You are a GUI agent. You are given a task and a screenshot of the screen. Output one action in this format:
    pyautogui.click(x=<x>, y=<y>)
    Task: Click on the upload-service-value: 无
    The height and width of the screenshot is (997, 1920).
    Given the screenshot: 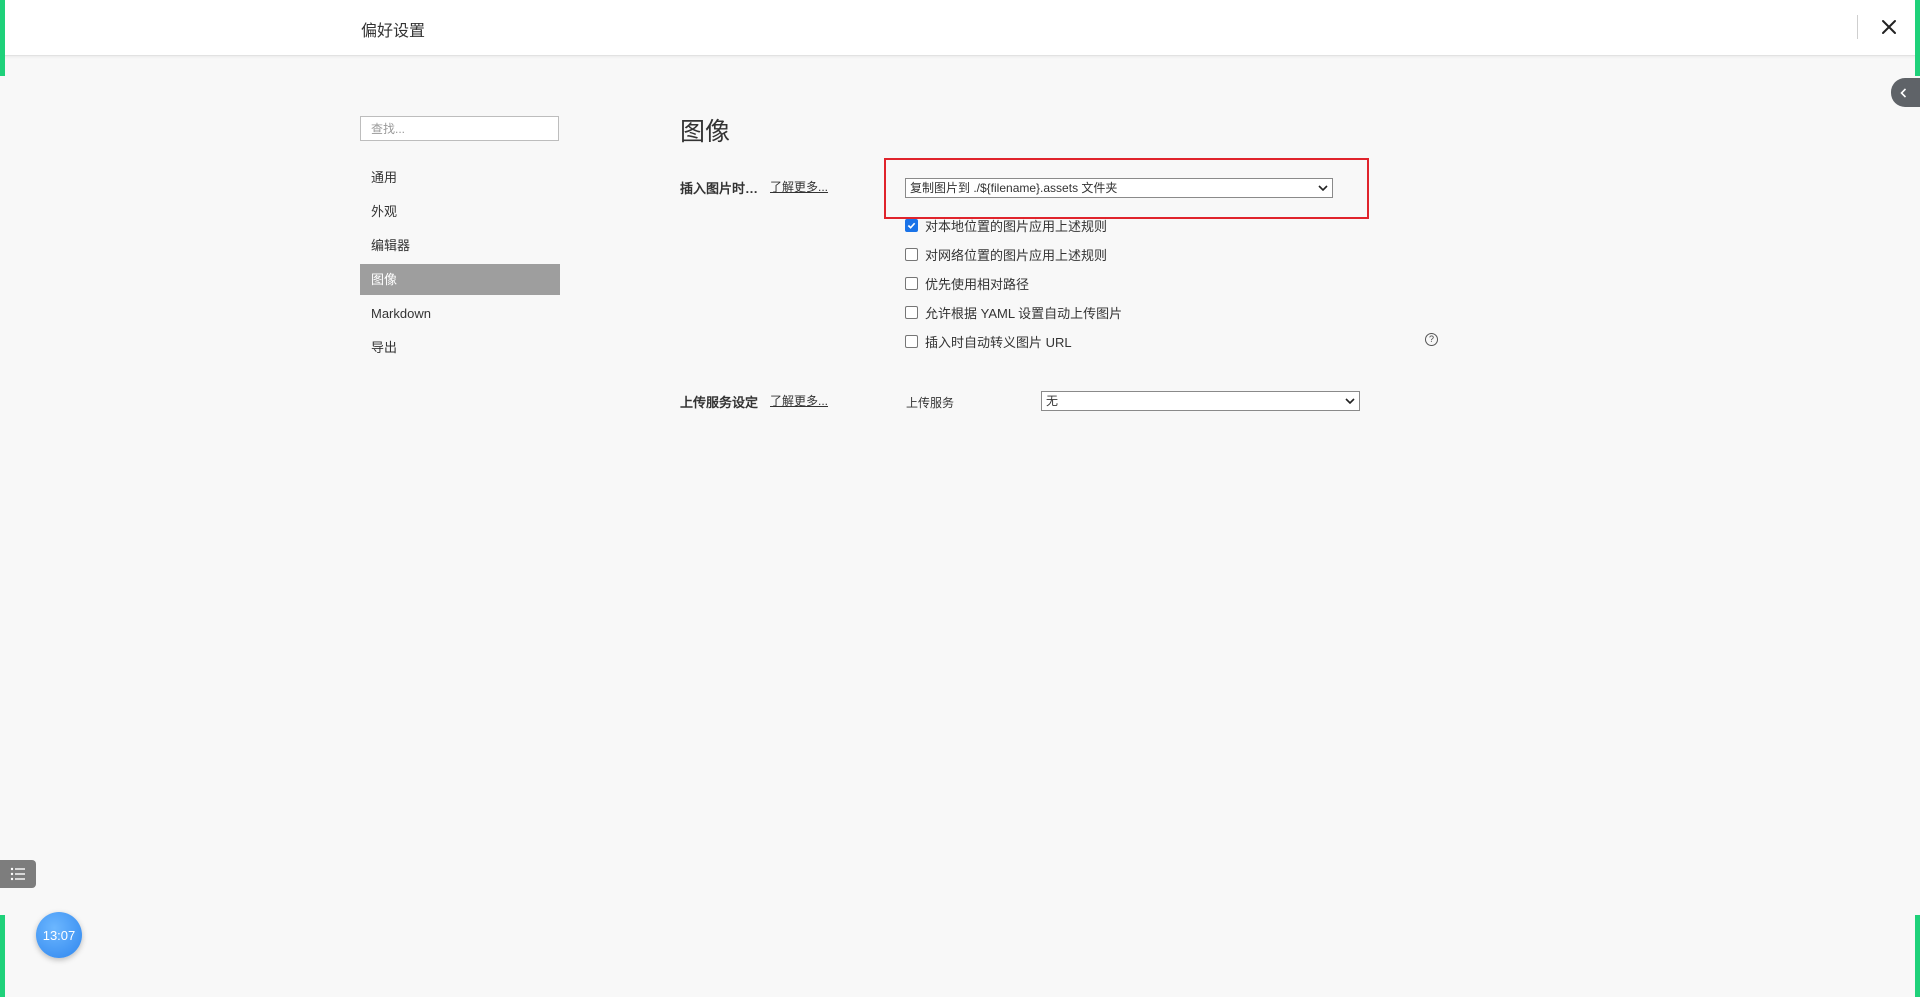 What is the action you would take?
    pyautogui.click(x=1052, y=401)
    